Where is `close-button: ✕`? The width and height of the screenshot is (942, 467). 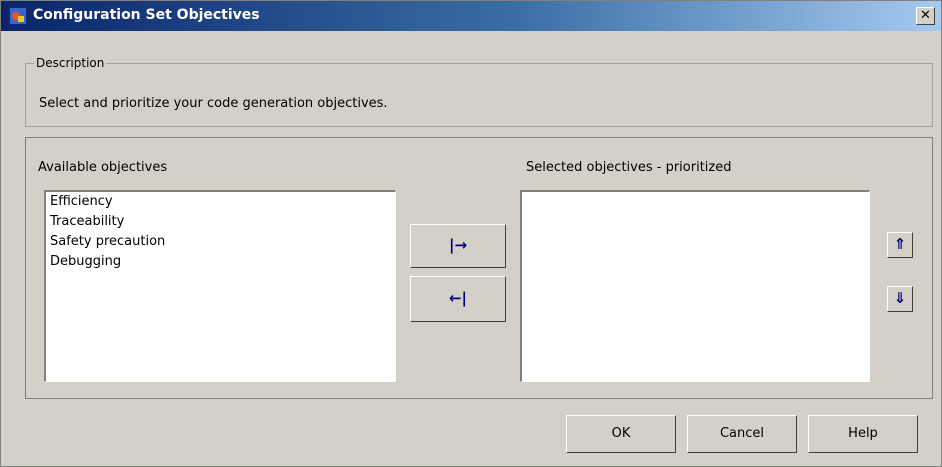 close-button: ✕ is located at coordinates (925, 16).